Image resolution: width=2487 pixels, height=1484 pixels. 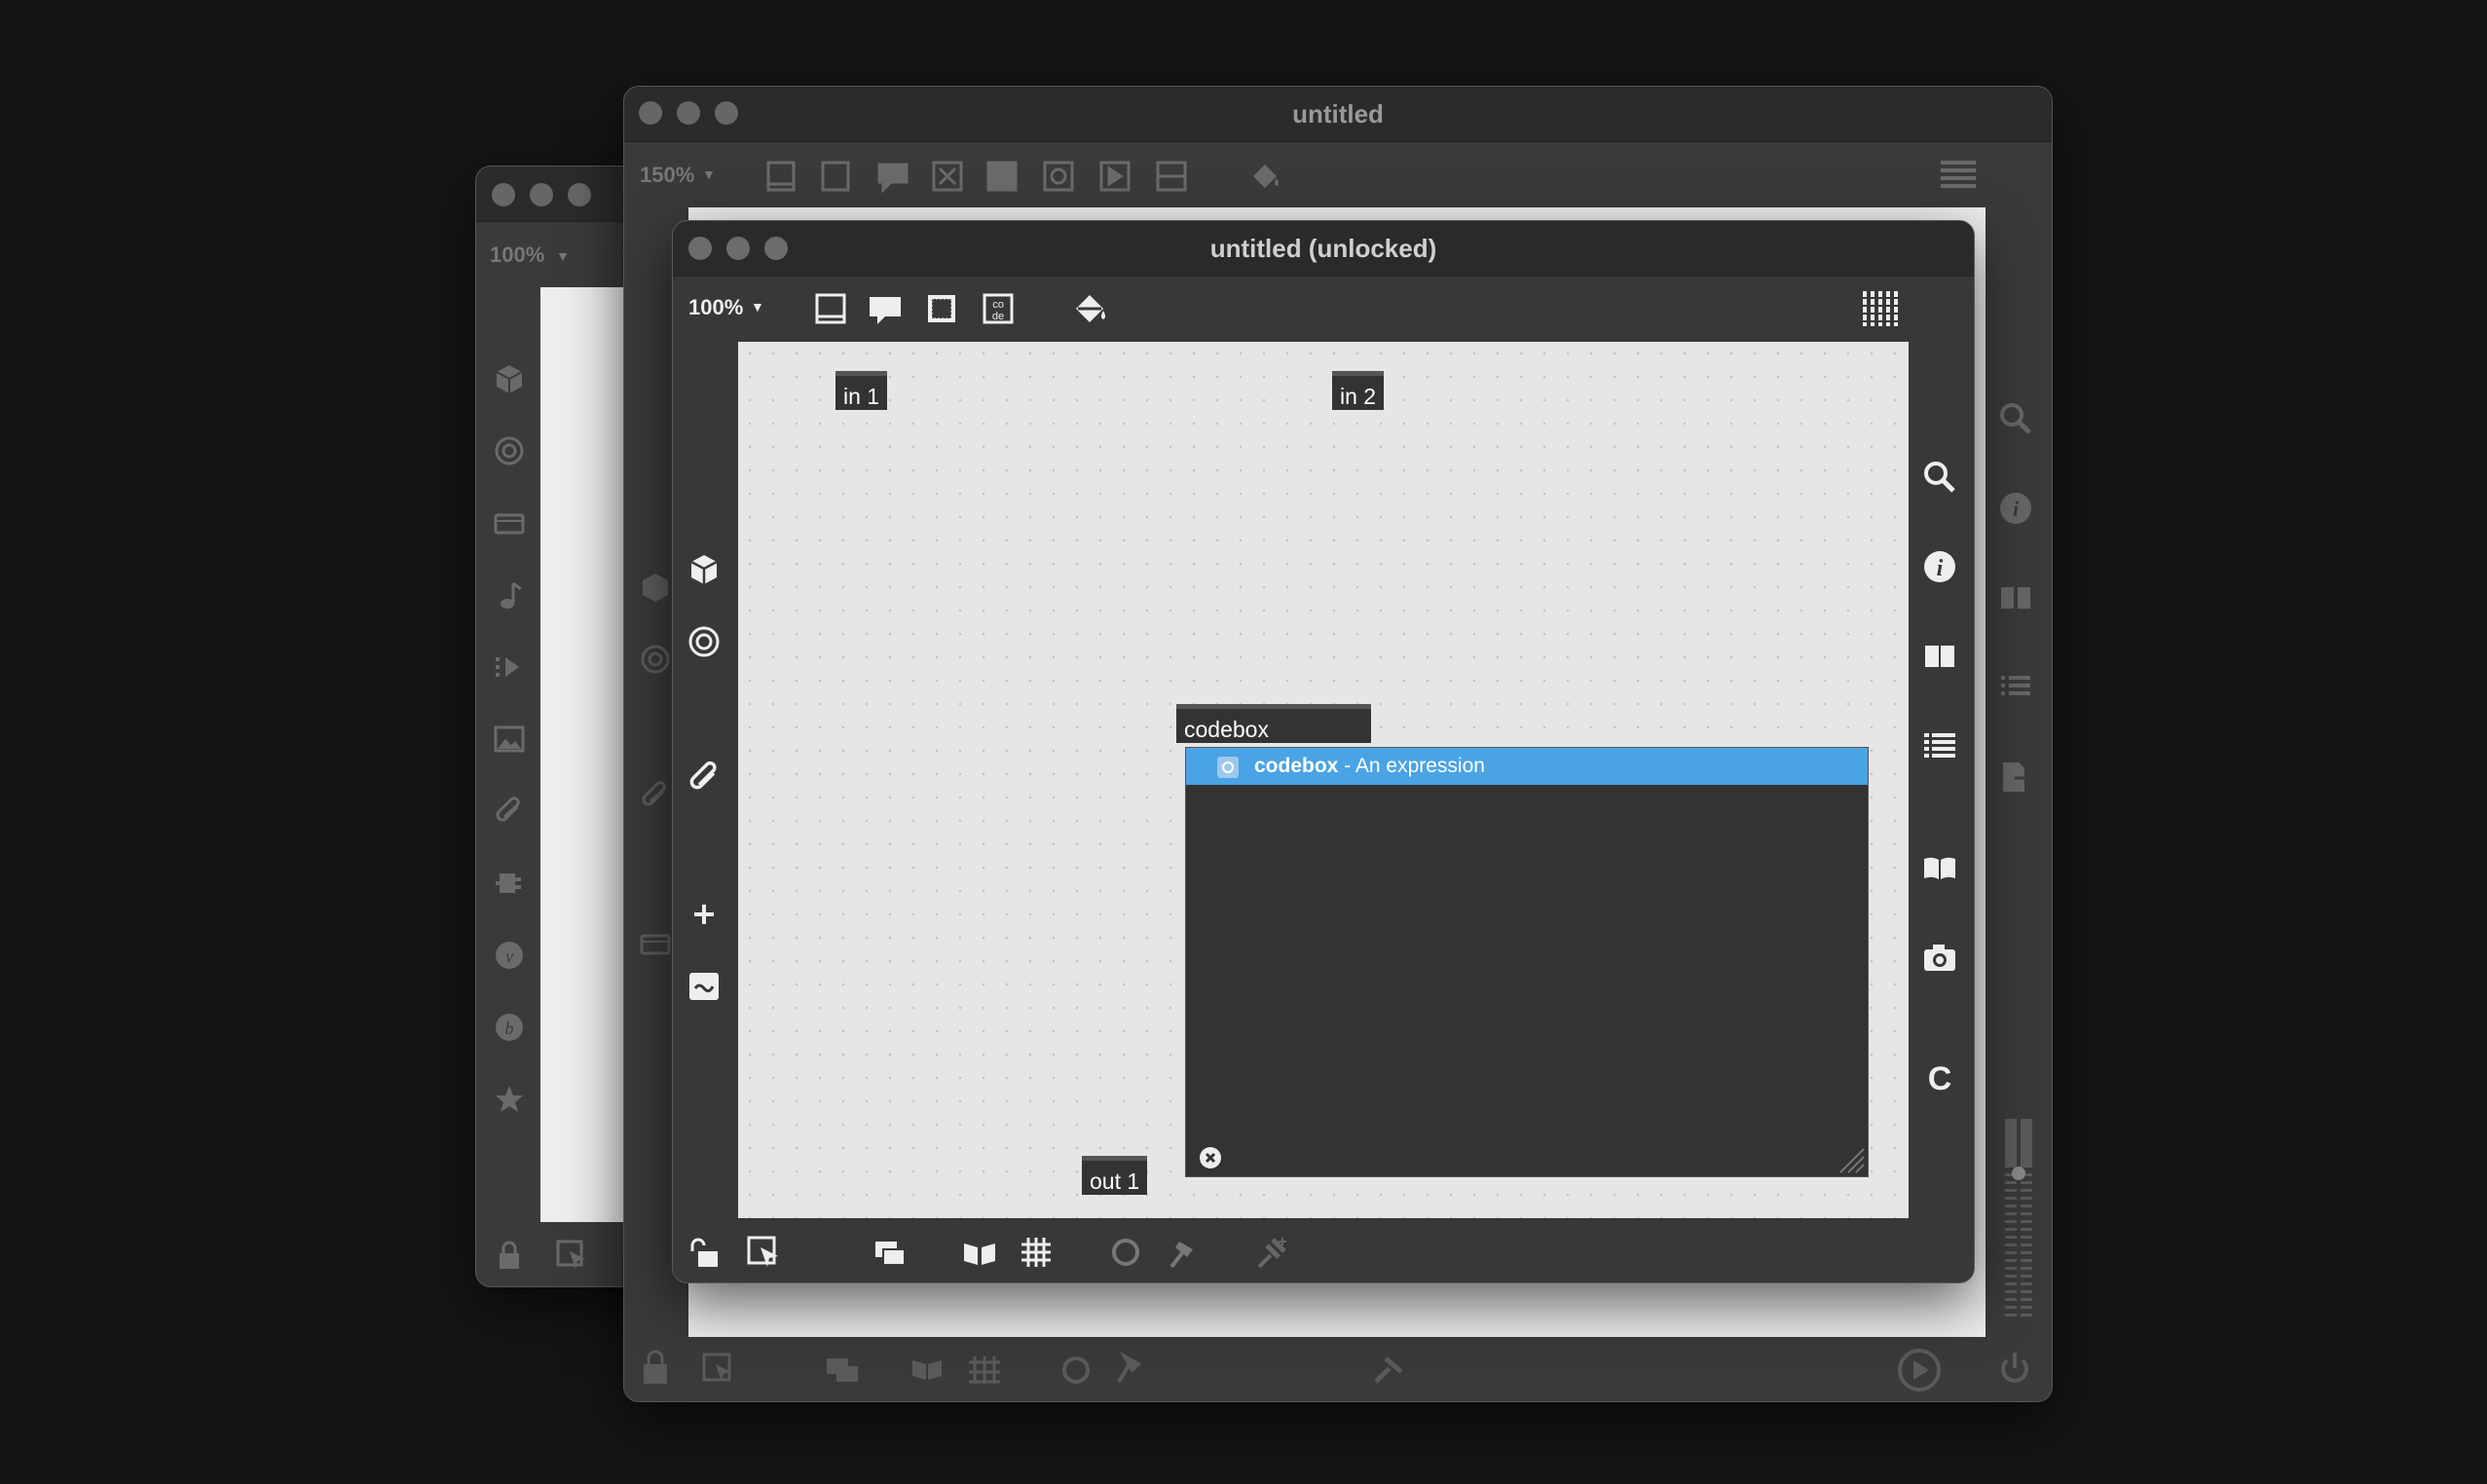 What do you see at coordinates (1939, 868) in the screenshot?
I see `book-icon` at bounding box center [1939, 868].